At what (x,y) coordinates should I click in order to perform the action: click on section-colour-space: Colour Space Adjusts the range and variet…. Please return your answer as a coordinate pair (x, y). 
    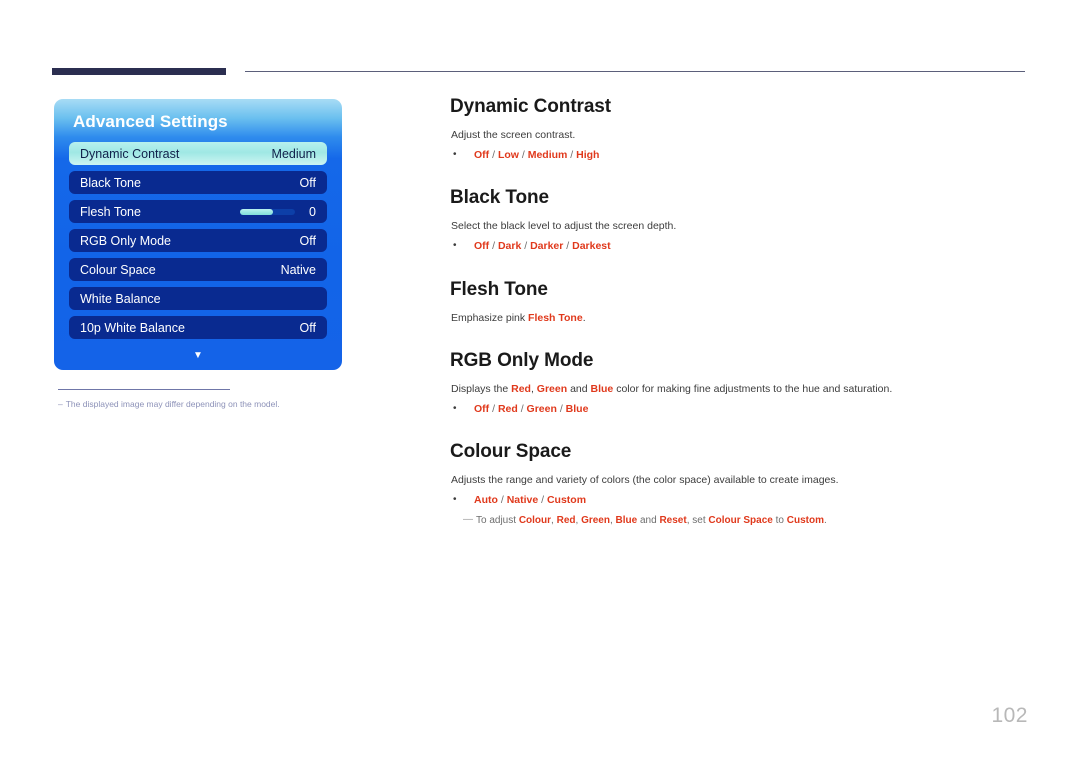
    Looking at the image, I should click on (745, 484).